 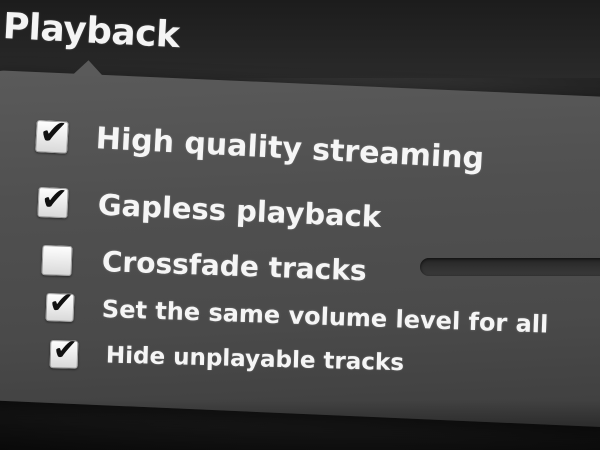 What do you see at coordinates (510, 267) in the screenshot?
I see `crossfade-duration-slider` at bounding box center [510, 267].